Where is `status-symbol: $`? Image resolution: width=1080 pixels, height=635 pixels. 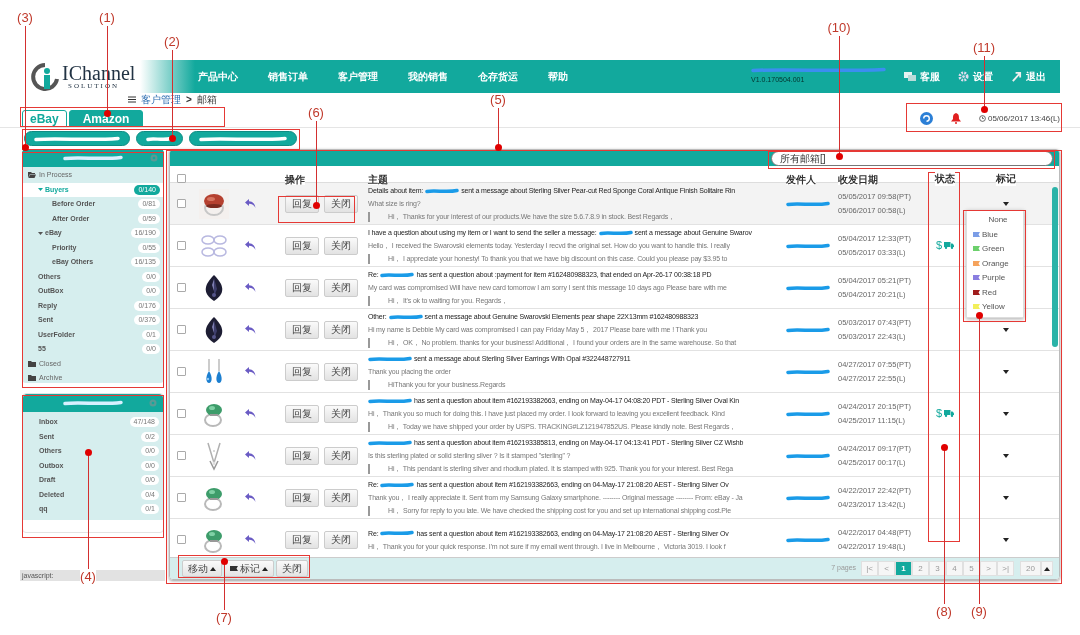
status-symbol: $ is located at coordinates (939, 245).